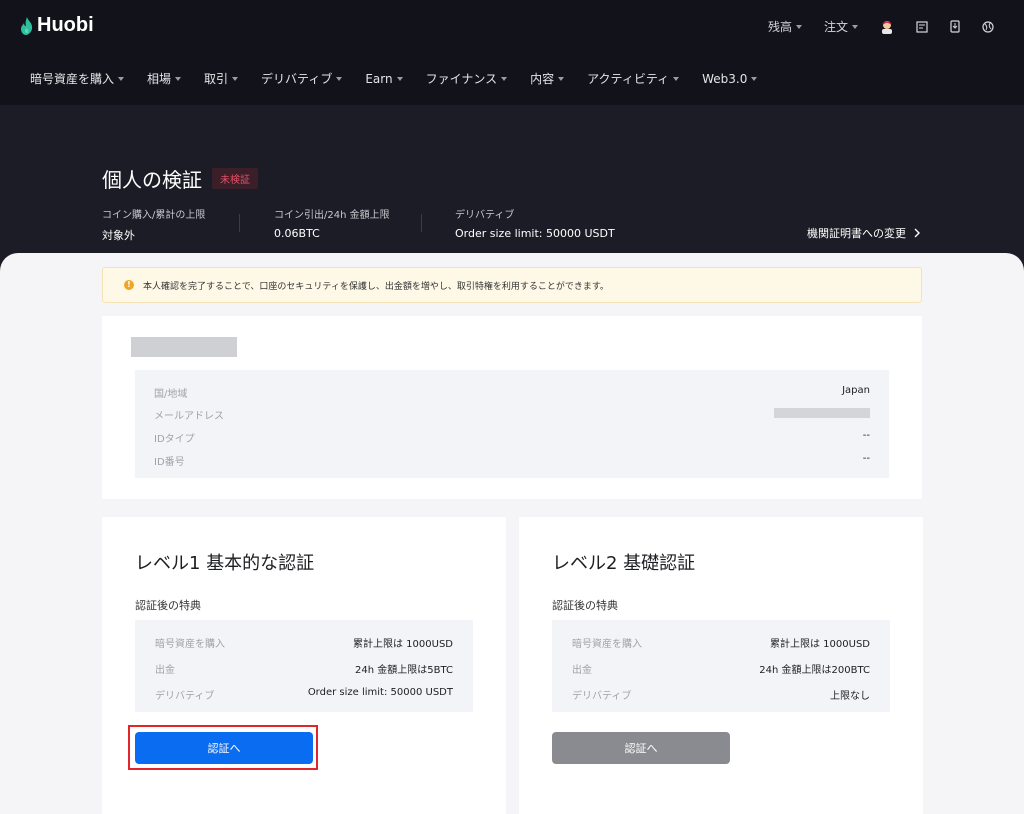 The width and height of the screenshot is (1024, 814). I want to click on nav-label: 取引, so click(216, 79).